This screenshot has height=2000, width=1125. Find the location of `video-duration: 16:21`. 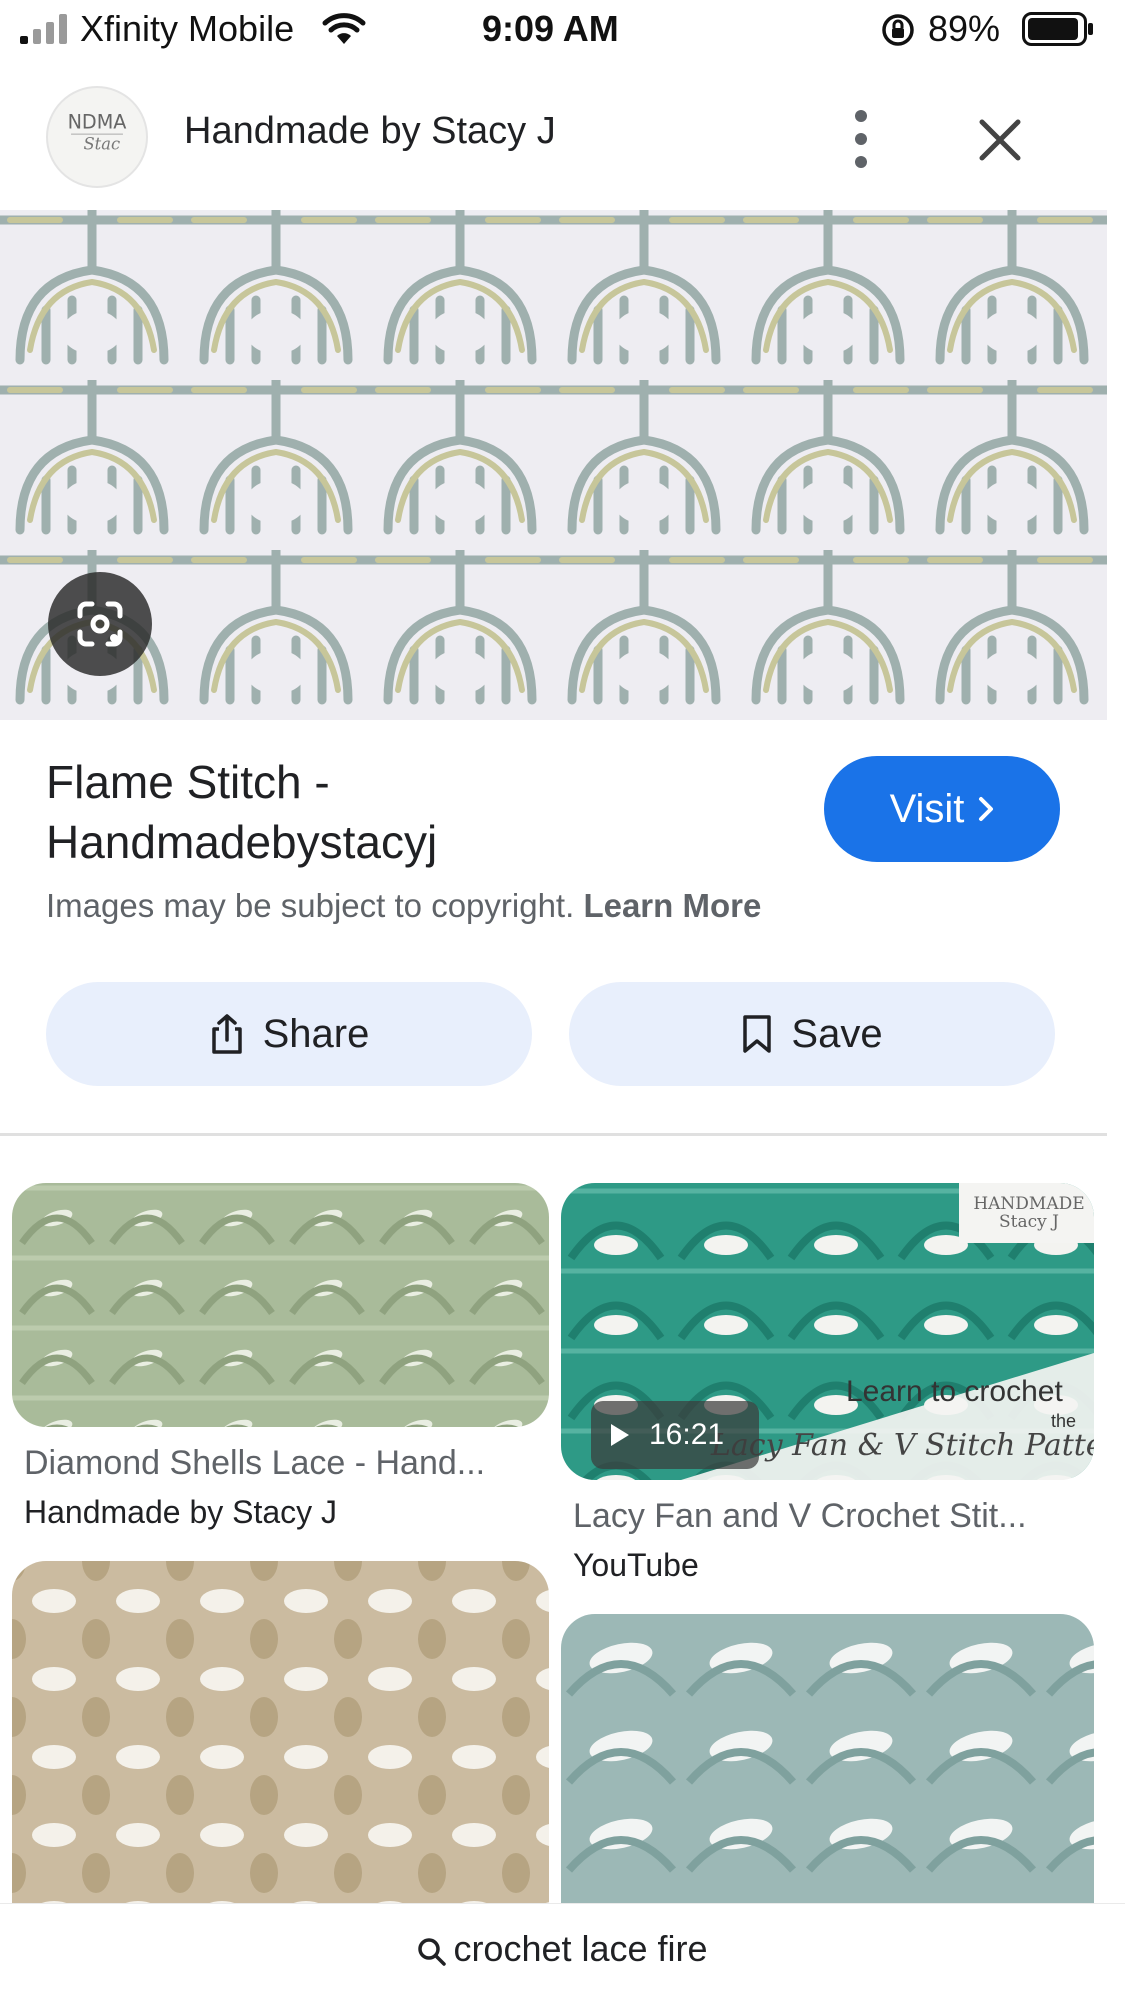

video-duration: 16:21 is located at coordinates (687, 1434).